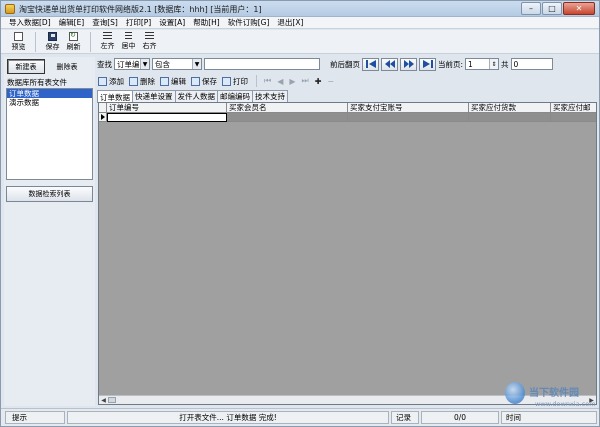 Image resolution: width=600 pixels, height=427 pixels. I want to click on table-buttons: 新建表 删除表, so click(46, 66).